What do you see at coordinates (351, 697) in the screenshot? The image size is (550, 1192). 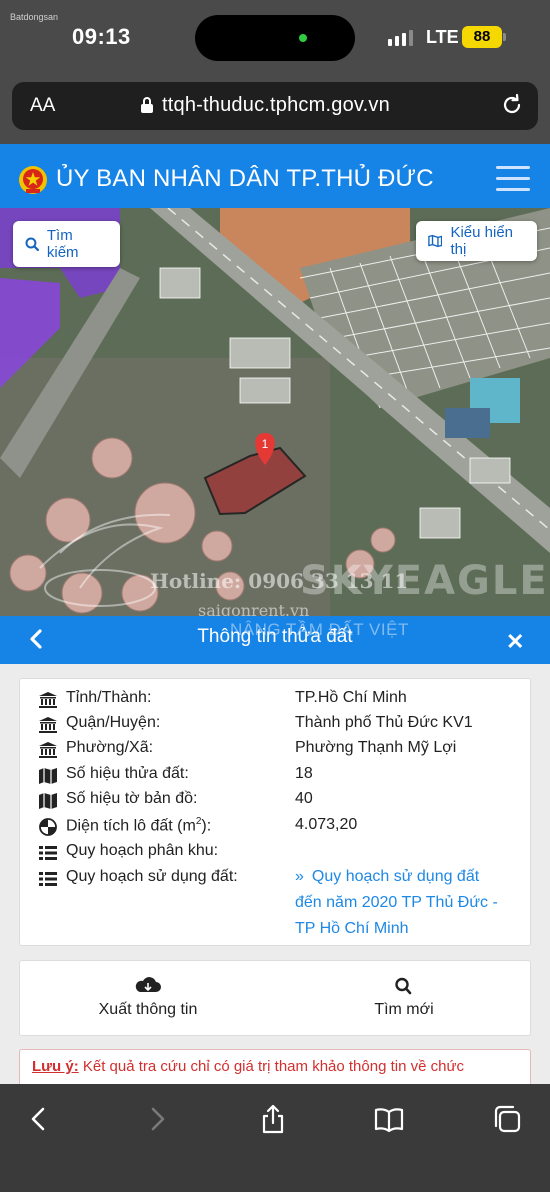 I see `info-value: TP.Hồ Chí Minh` at bounding box center [351, 697].